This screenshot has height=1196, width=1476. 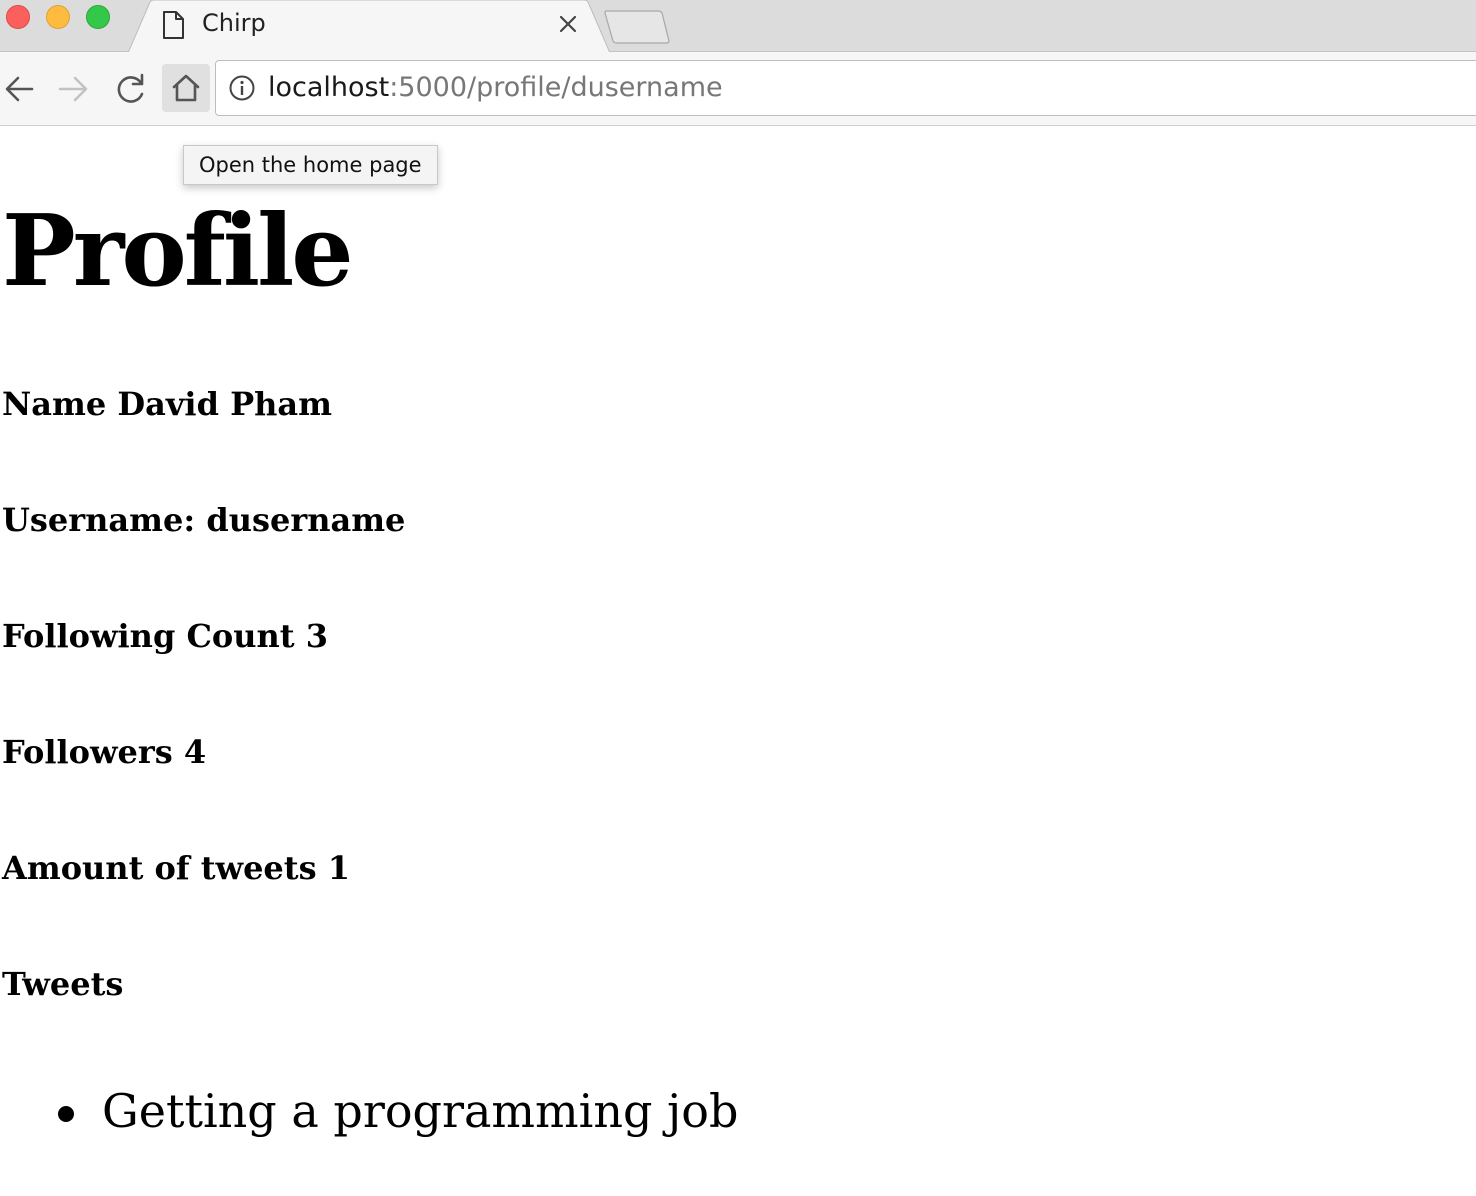 I want to click on tab-shape, so click(x=369, y=26).